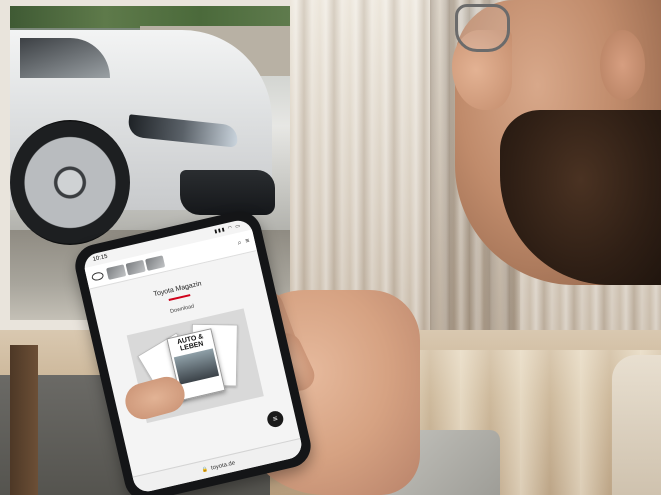 This screenshot has height=495, width=661. Describe the element at coordinates (275, 419) in the screenshot. I see `menu-fab-button: ≡` at that location.